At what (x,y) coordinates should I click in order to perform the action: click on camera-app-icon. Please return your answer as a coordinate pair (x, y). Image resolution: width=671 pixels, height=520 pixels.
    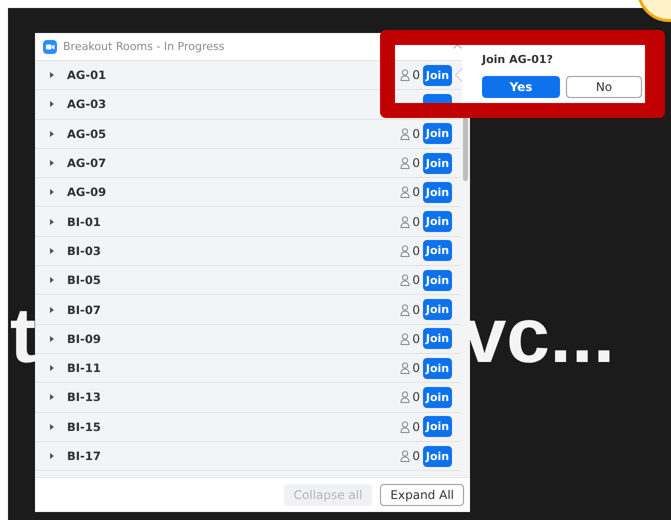
    Looking at the image, I should click on (50, 47).